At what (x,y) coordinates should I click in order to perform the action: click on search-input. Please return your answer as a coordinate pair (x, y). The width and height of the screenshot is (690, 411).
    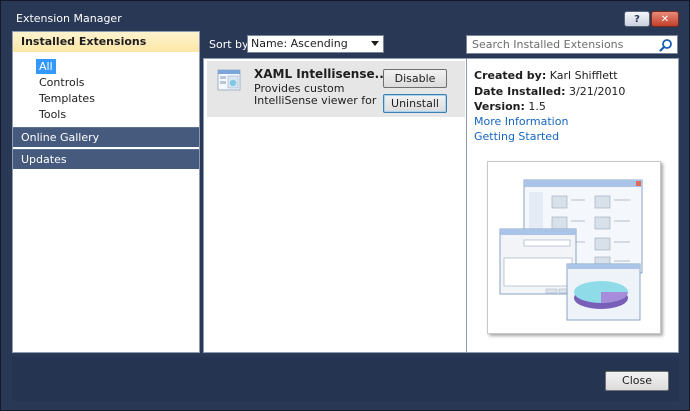
    Looking at the image, I should click on (561, 44).